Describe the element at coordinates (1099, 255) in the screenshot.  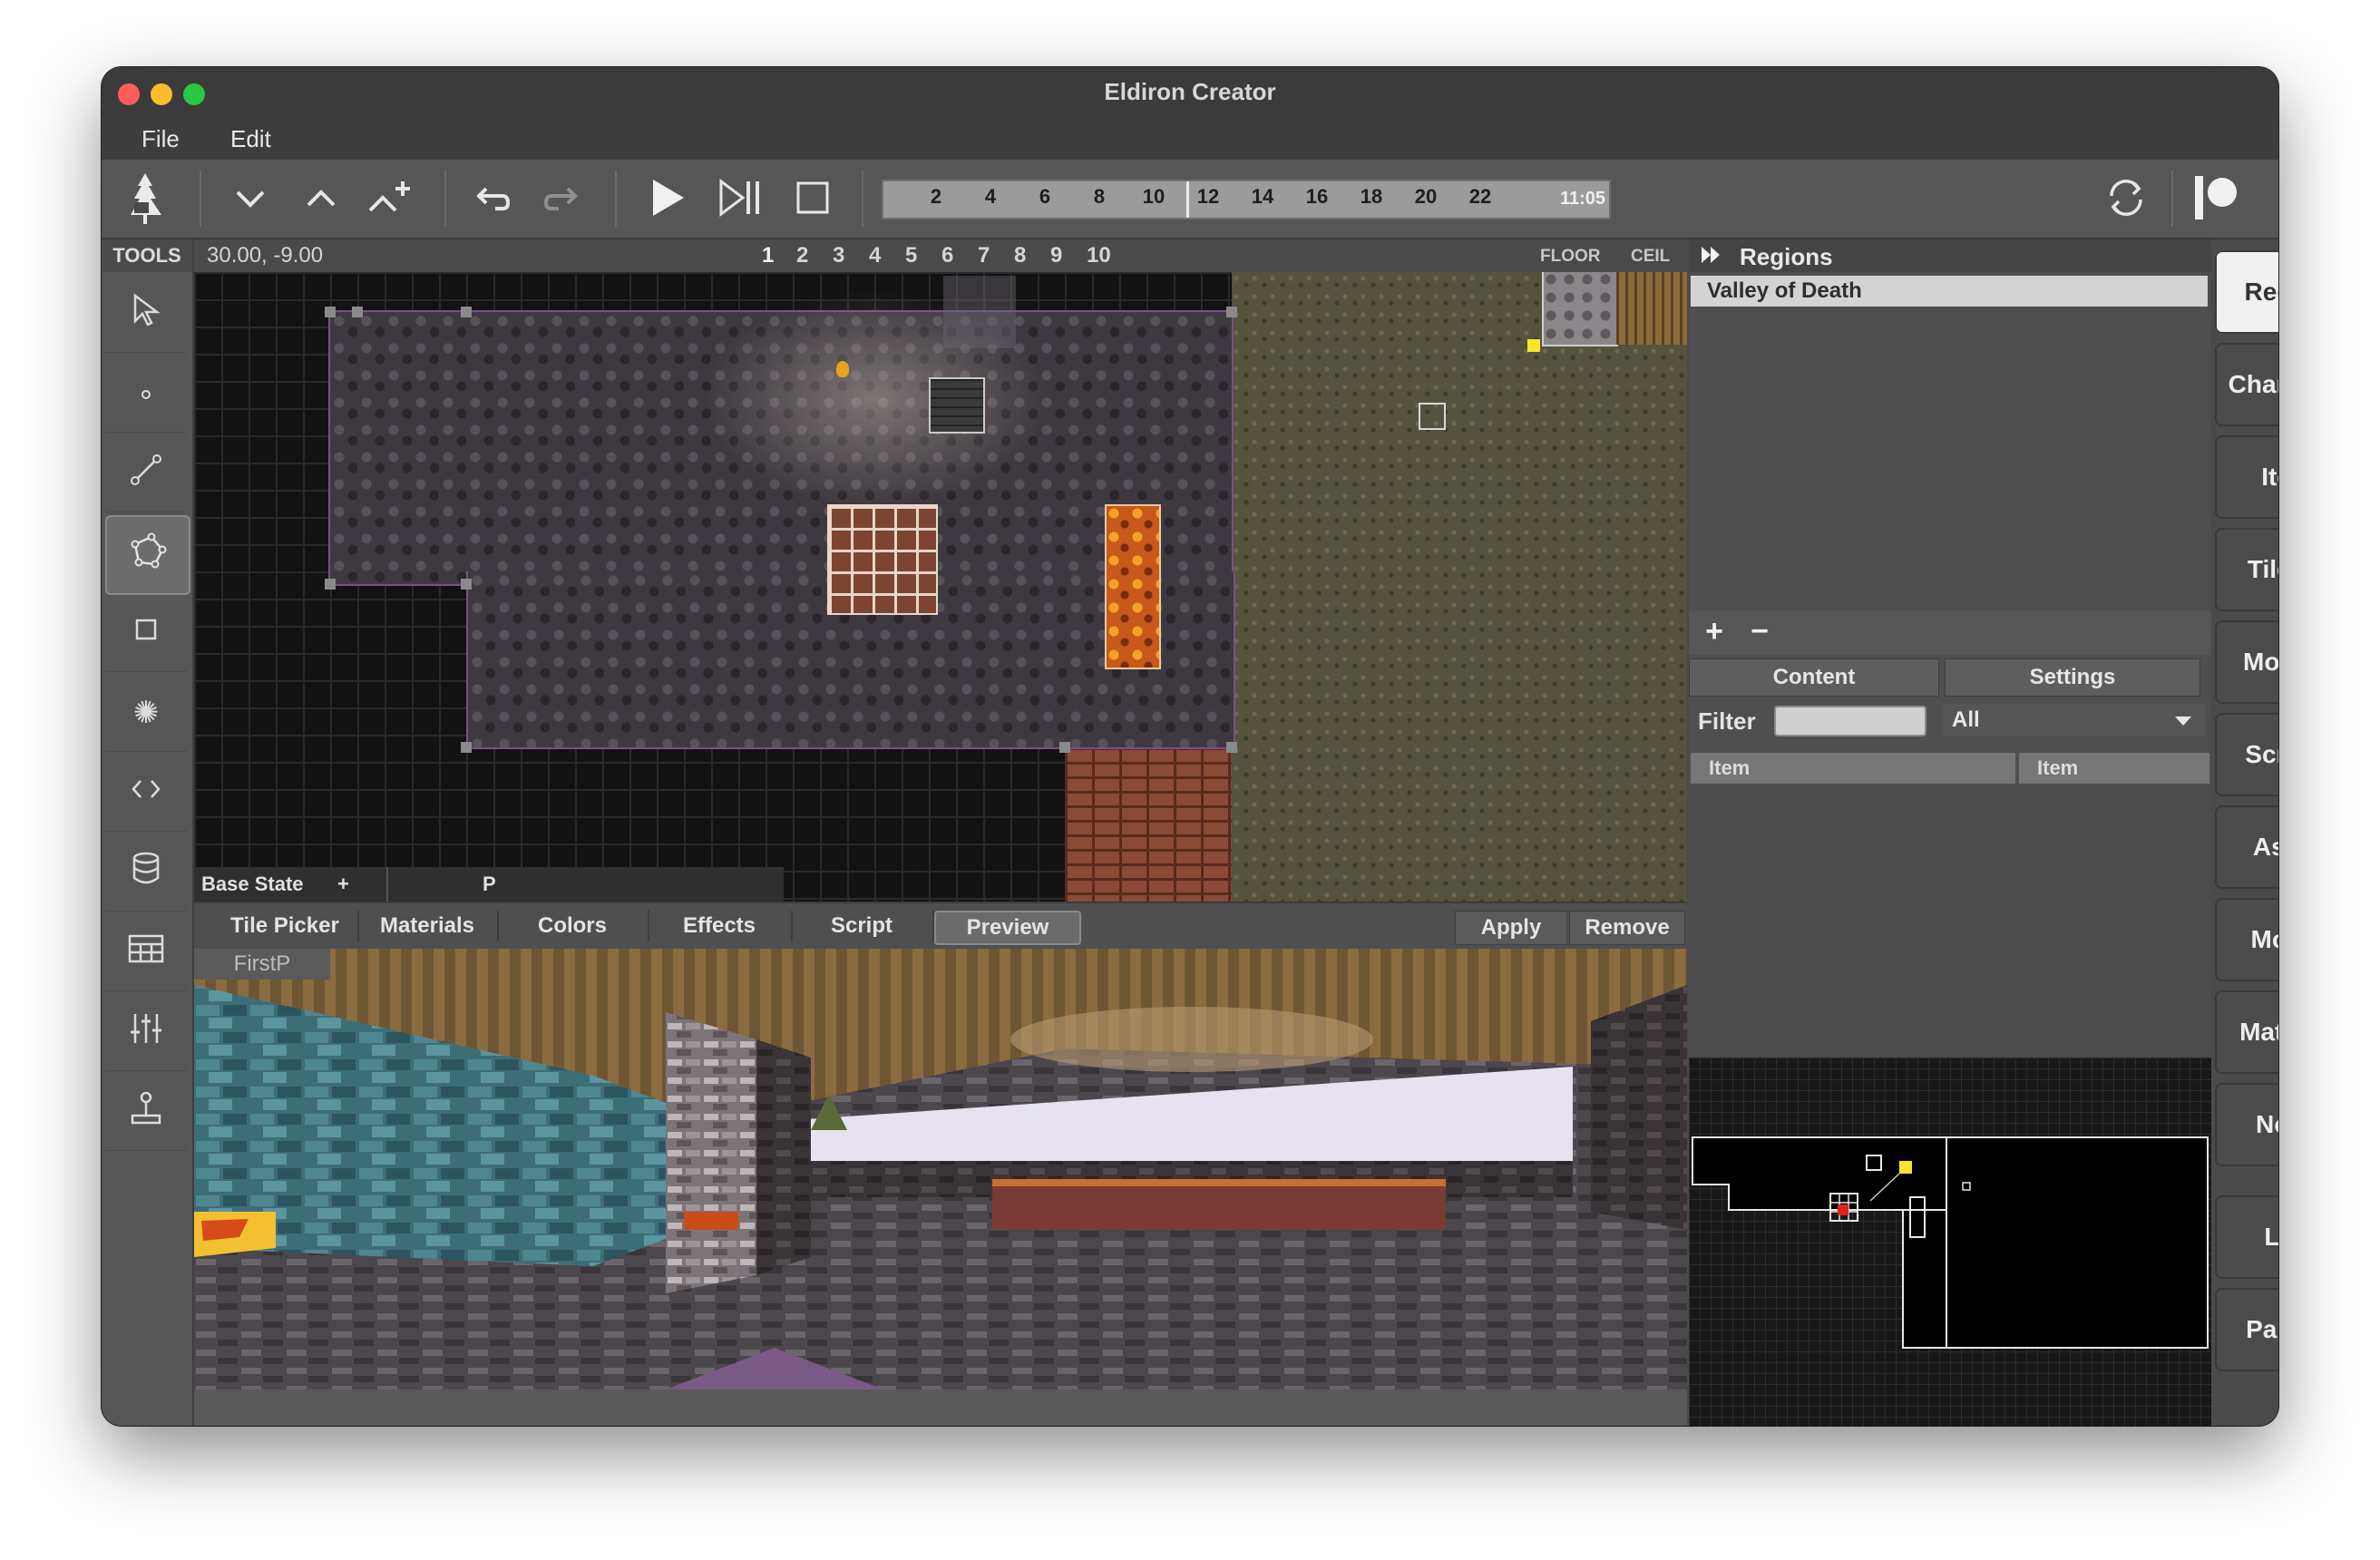
I see `layer-10-button: 10` at that location.